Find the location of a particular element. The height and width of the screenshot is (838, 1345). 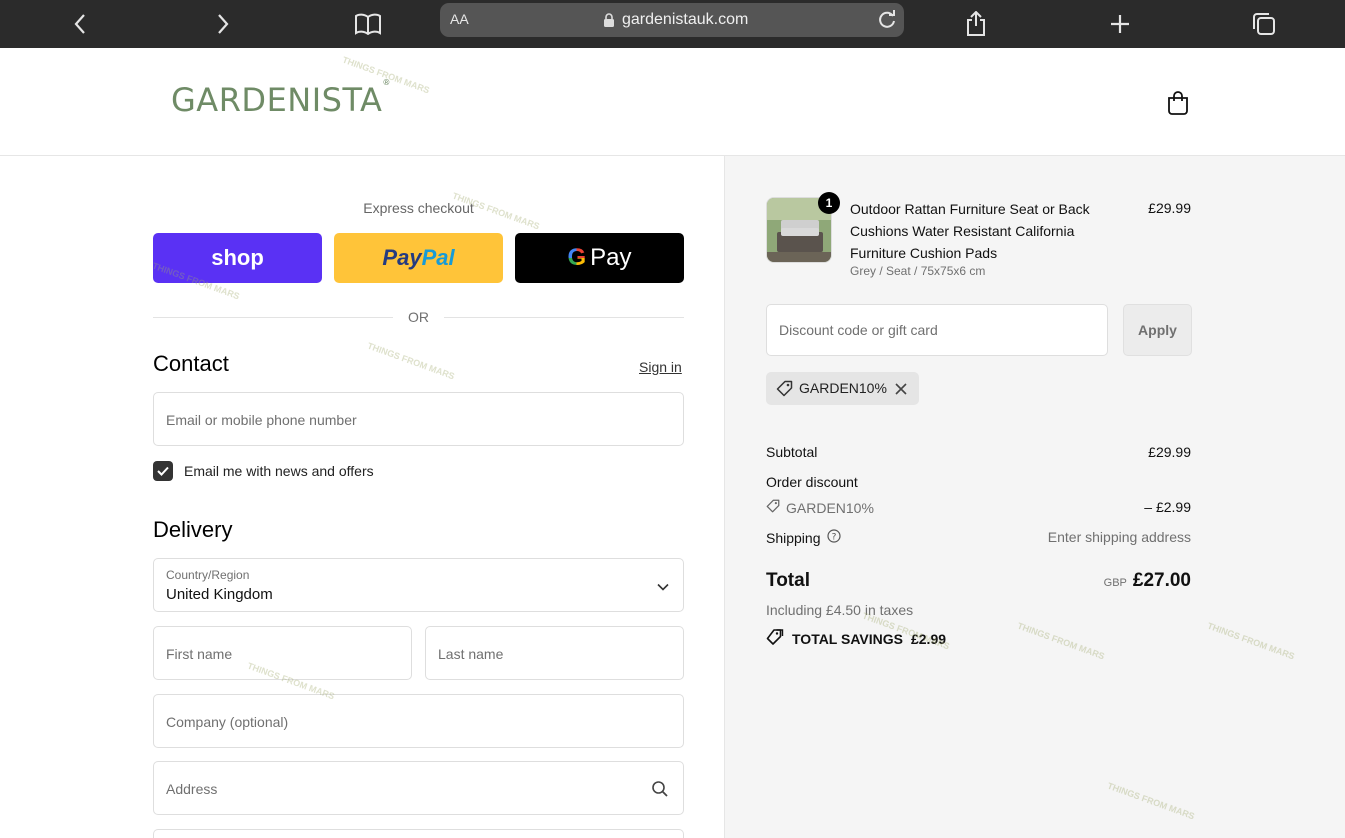

applied-discount-chip: GARDEN10% is located at coordinates (842, 388).